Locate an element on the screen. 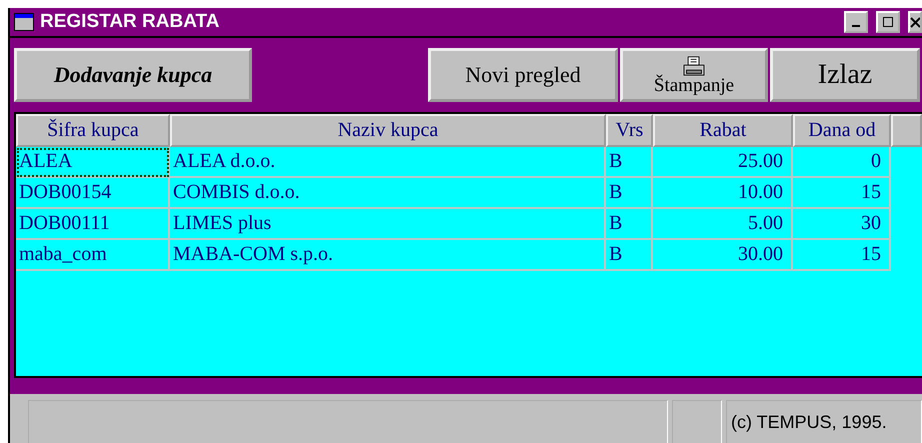  table-cell: 25.00 is located at coordinates (723, 162).